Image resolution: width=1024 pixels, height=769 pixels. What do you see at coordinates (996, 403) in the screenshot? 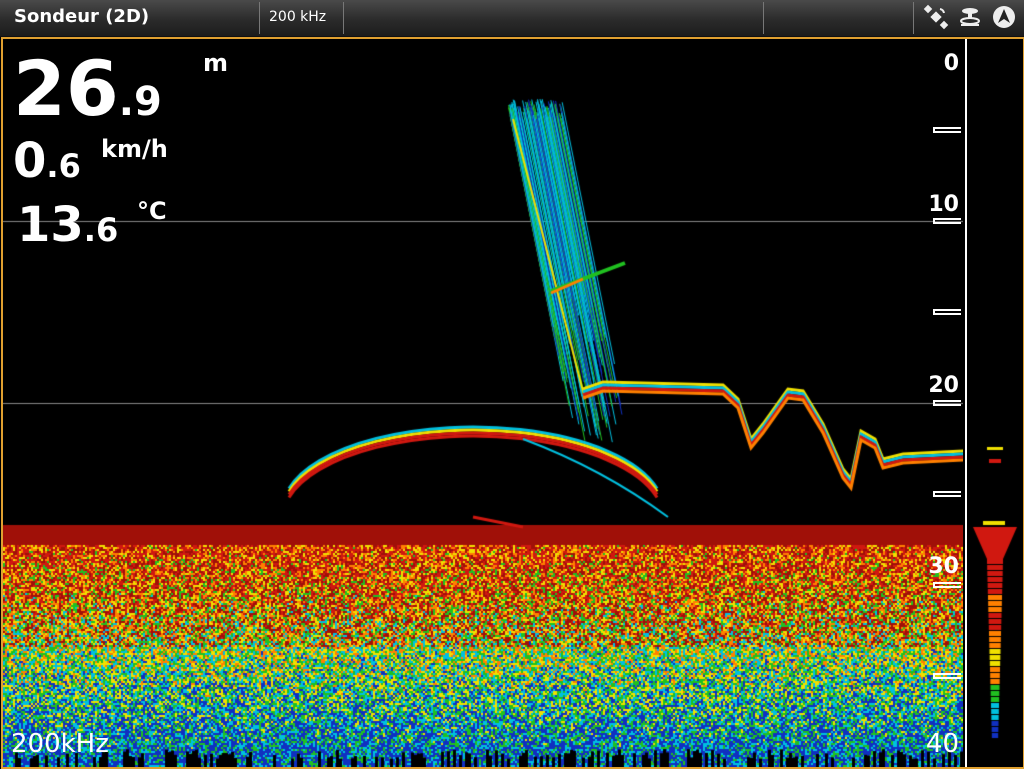
I see `a-scope-bar` at bounding box center [996, 403].